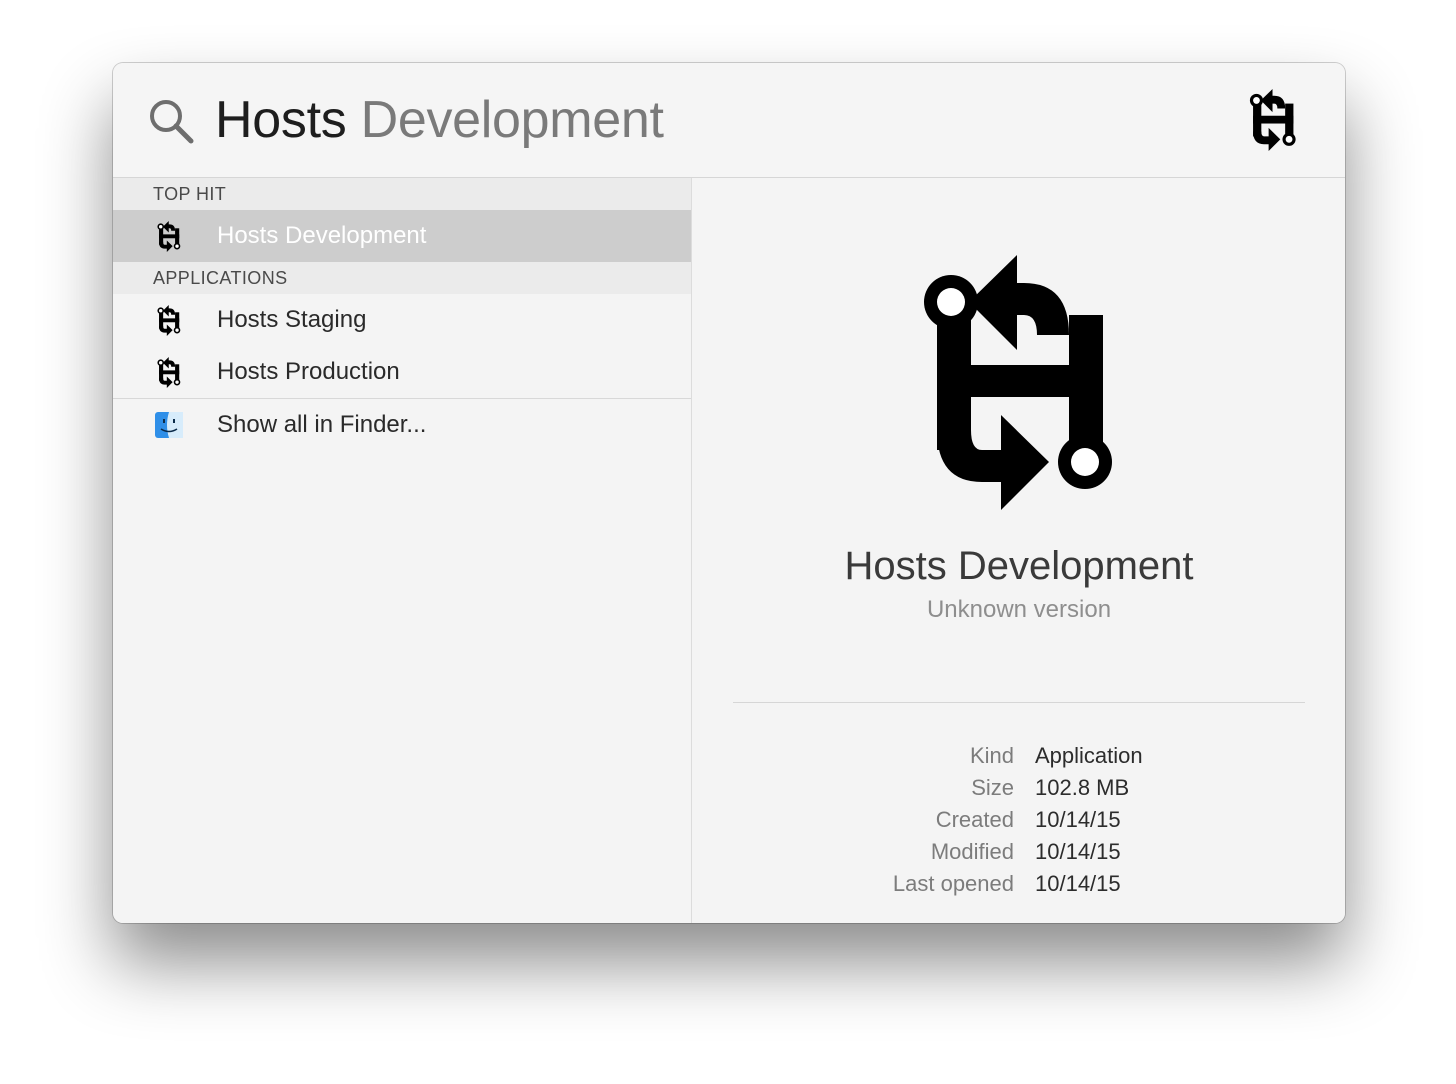  What do you see at coordinates (1019, 788) in the screenshot?
I see `metadata-row-size: Size 102.8 MB` at bounding box center [1019, 788].